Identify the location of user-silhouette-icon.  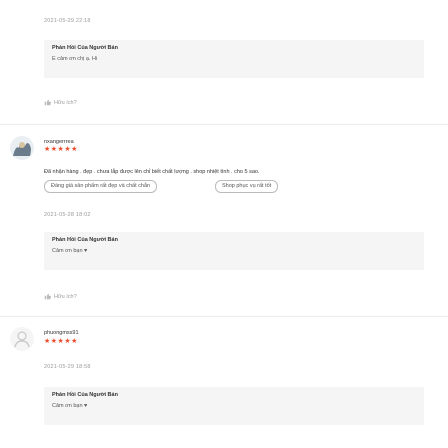
(22, 339).